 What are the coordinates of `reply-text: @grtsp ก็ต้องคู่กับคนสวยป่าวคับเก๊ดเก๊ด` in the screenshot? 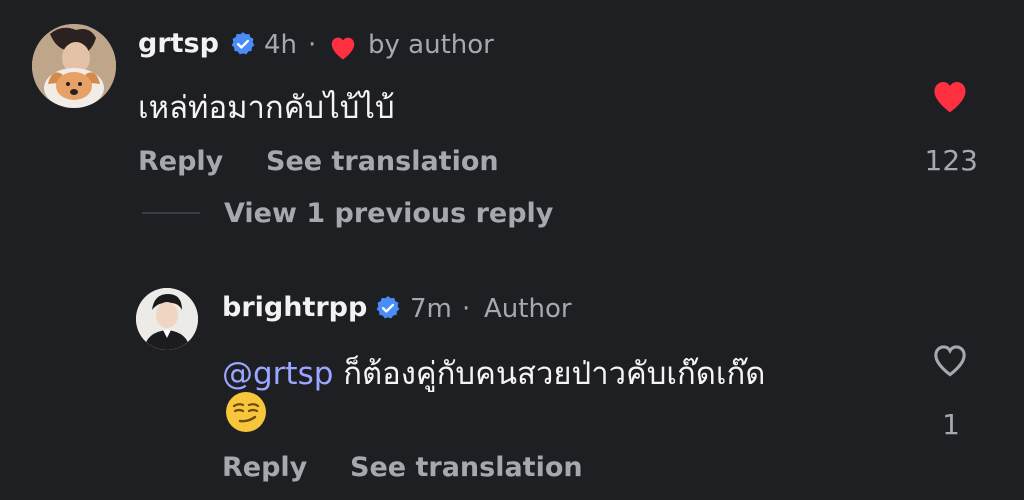 It's located at (493, 373).